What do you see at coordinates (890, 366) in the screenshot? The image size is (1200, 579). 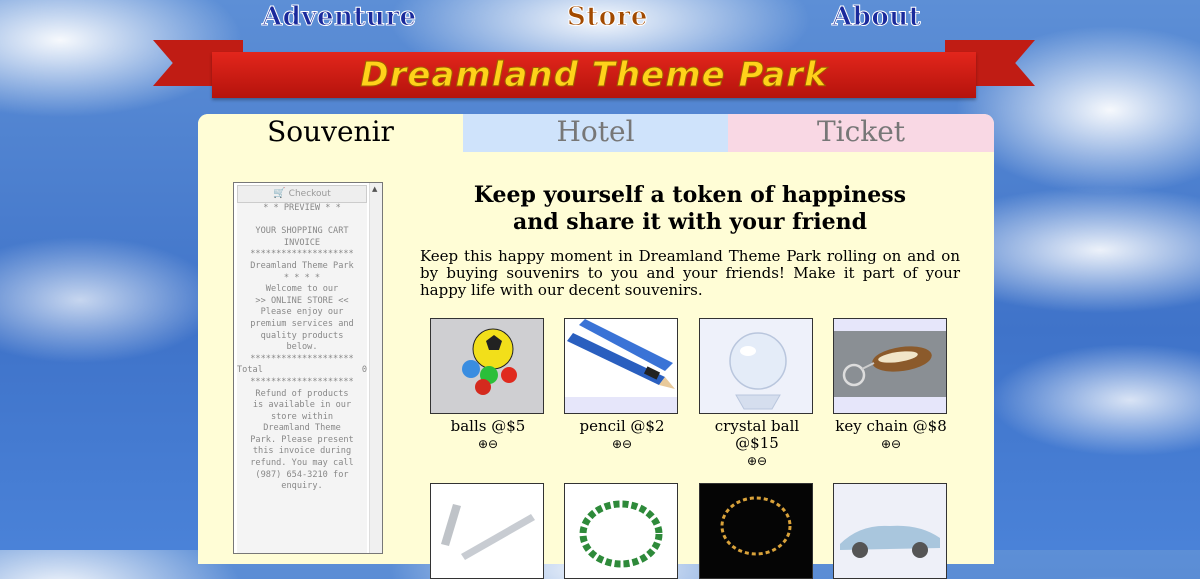 I see `product-image-key-chain` at bounding box center [890, 366].